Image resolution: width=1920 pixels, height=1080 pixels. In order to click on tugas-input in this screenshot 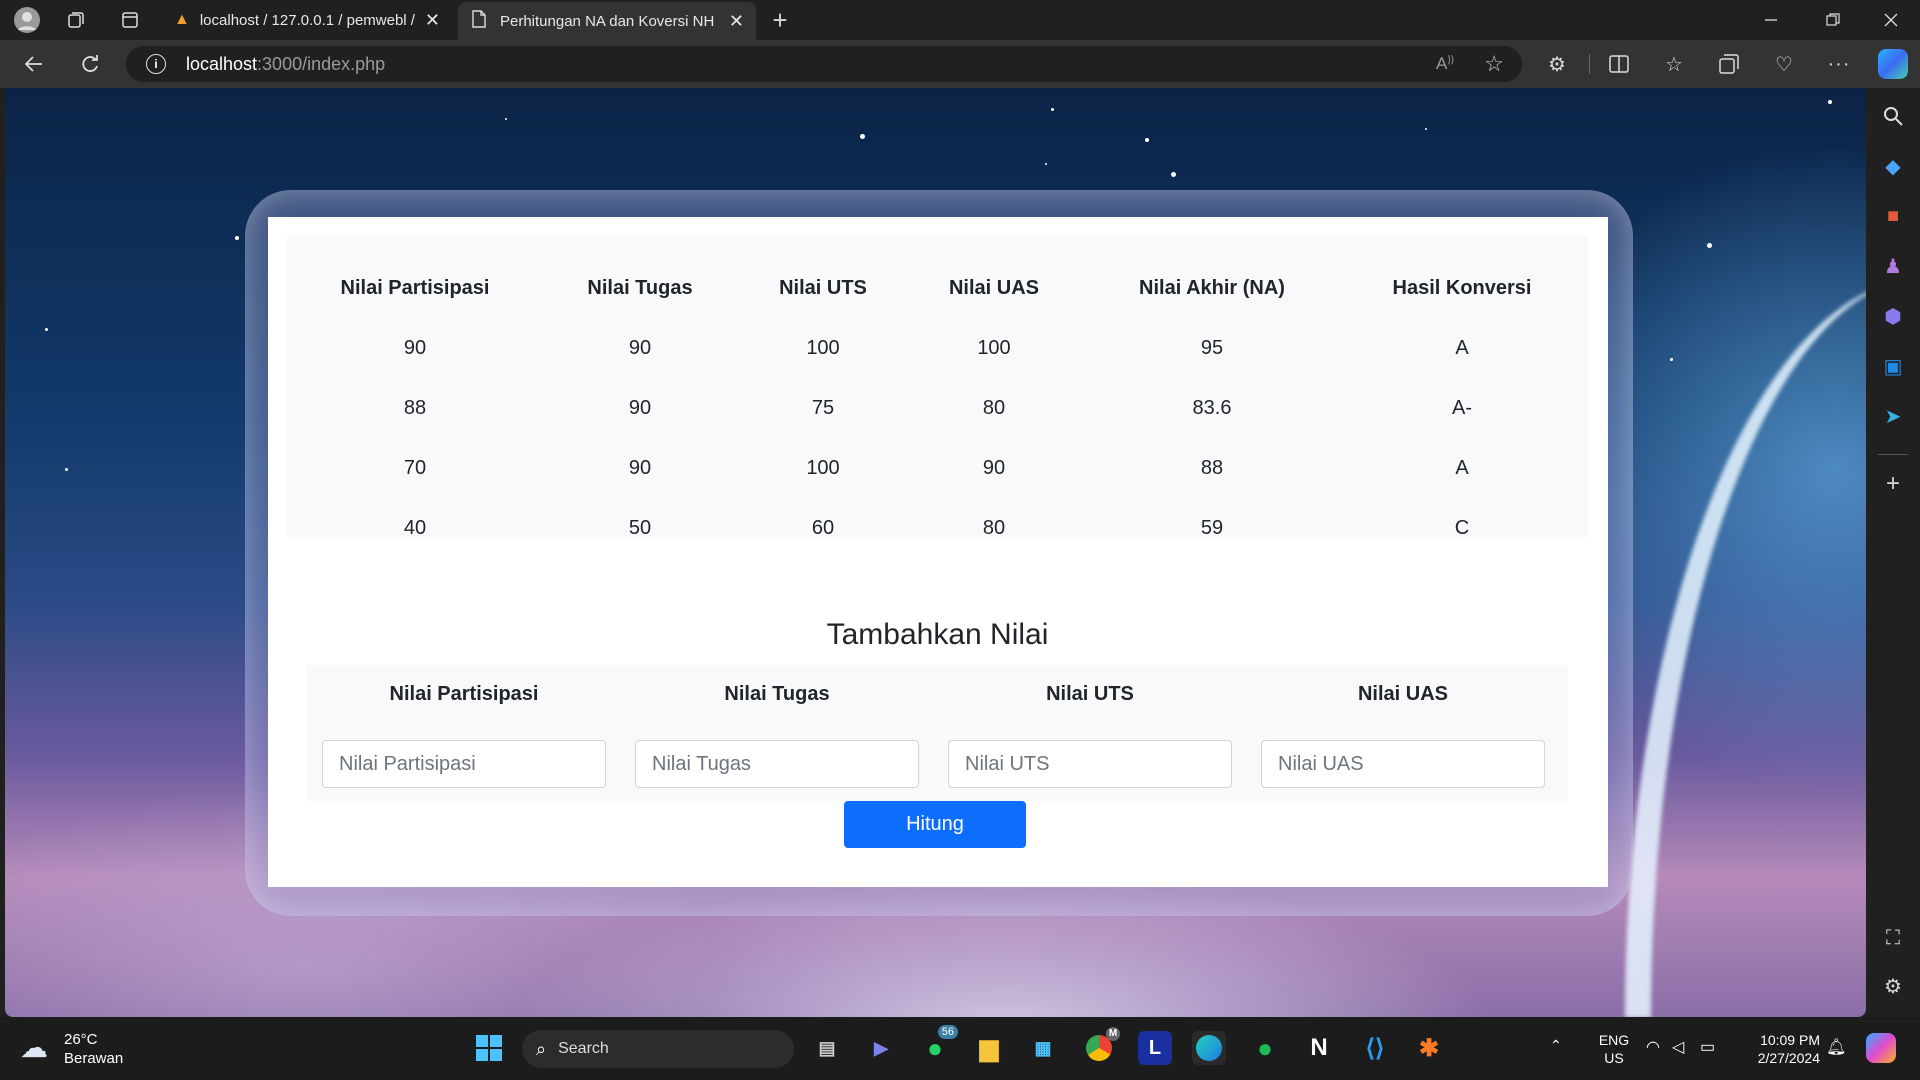, I will do `click(777, 764)`.